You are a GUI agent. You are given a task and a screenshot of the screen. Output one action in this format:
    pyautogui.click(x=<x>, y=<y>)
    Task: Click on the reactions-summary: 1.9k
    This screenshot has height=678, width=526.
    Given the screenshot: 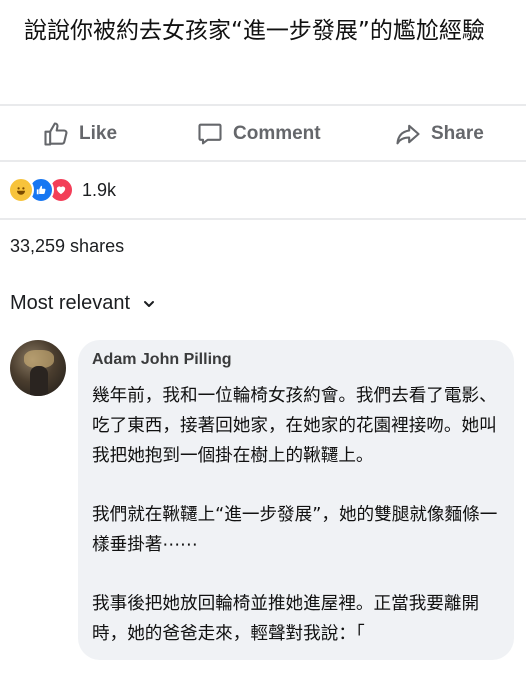 What is the action you would take?
    pyautogui.click(x=62, y=190)
    